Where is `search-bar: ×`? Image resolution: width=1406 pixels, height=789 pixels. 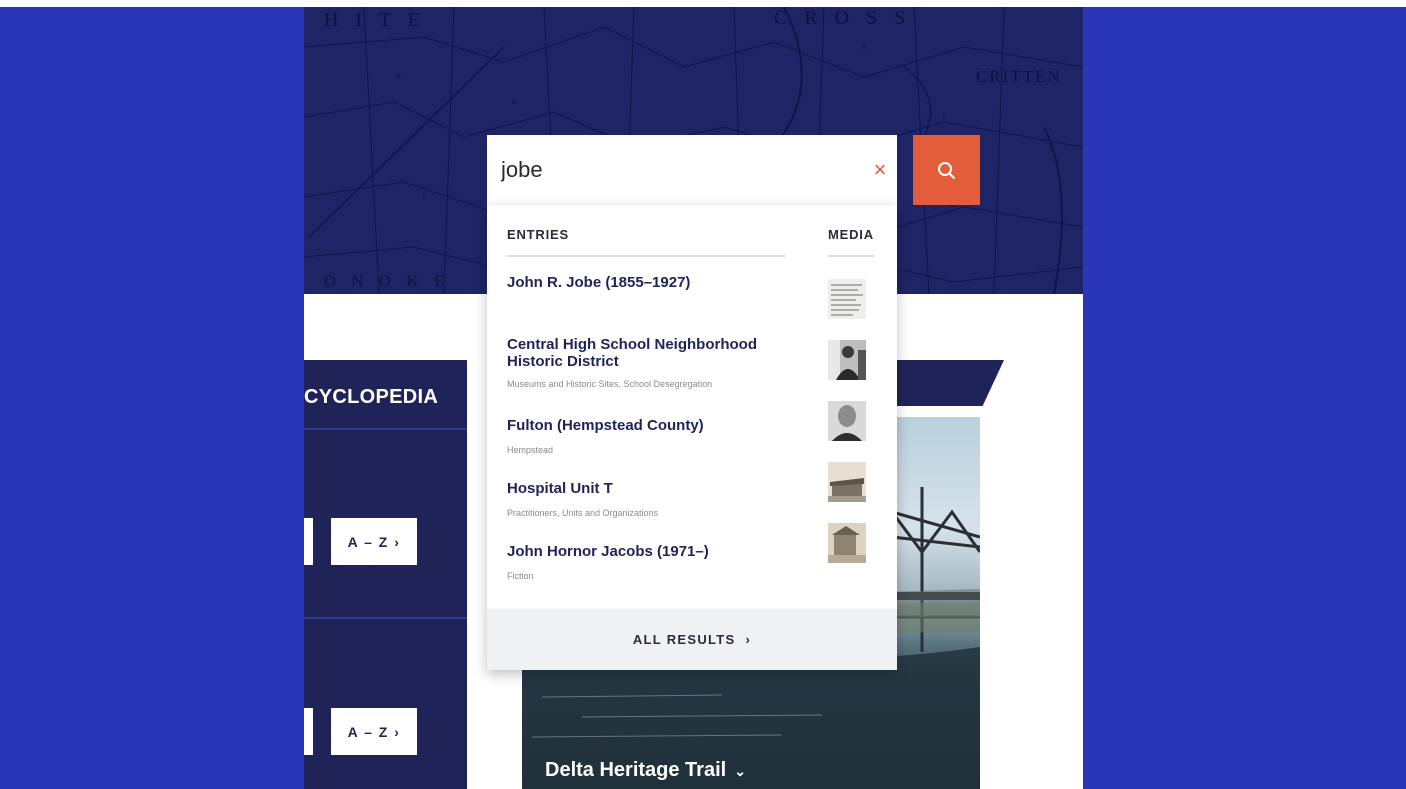 search-bar: × is located at coordinates (692, 170).